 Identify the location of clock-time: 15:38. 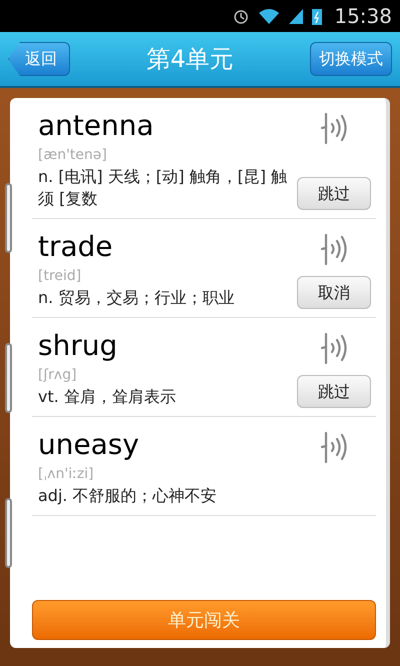
(363, 16).